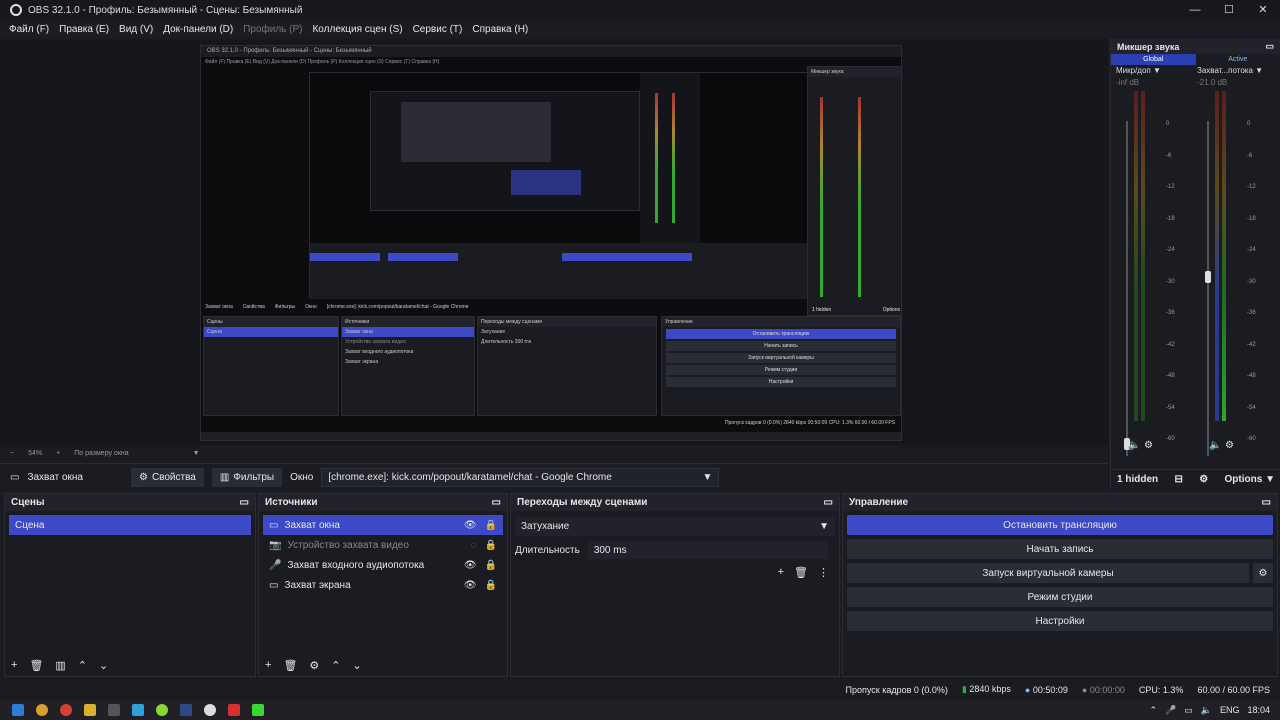 This screenshot has height=720, width=1280. I want to click on menu-view: Вид (V), so click(136, 29).